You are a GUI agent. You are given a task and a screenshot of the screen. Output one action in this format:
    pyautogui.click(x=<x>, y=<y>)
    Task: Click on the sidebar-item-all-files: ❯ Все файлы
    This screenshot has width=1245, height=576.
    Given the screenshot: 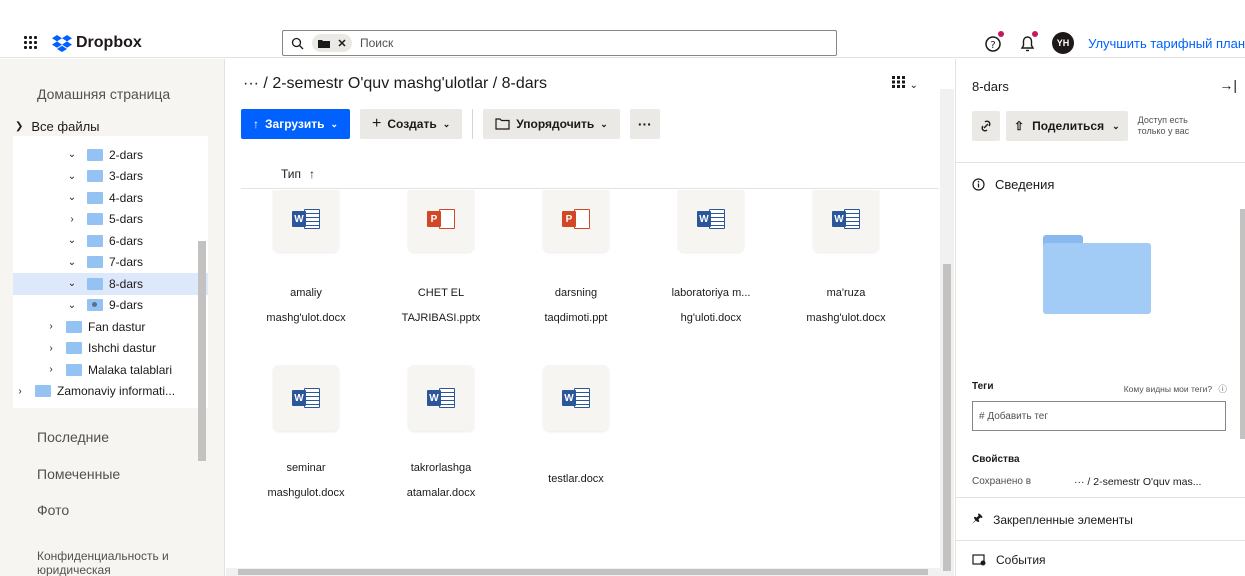 What is the action you would take?
    pyautogui.click(x=57, y=126)
    